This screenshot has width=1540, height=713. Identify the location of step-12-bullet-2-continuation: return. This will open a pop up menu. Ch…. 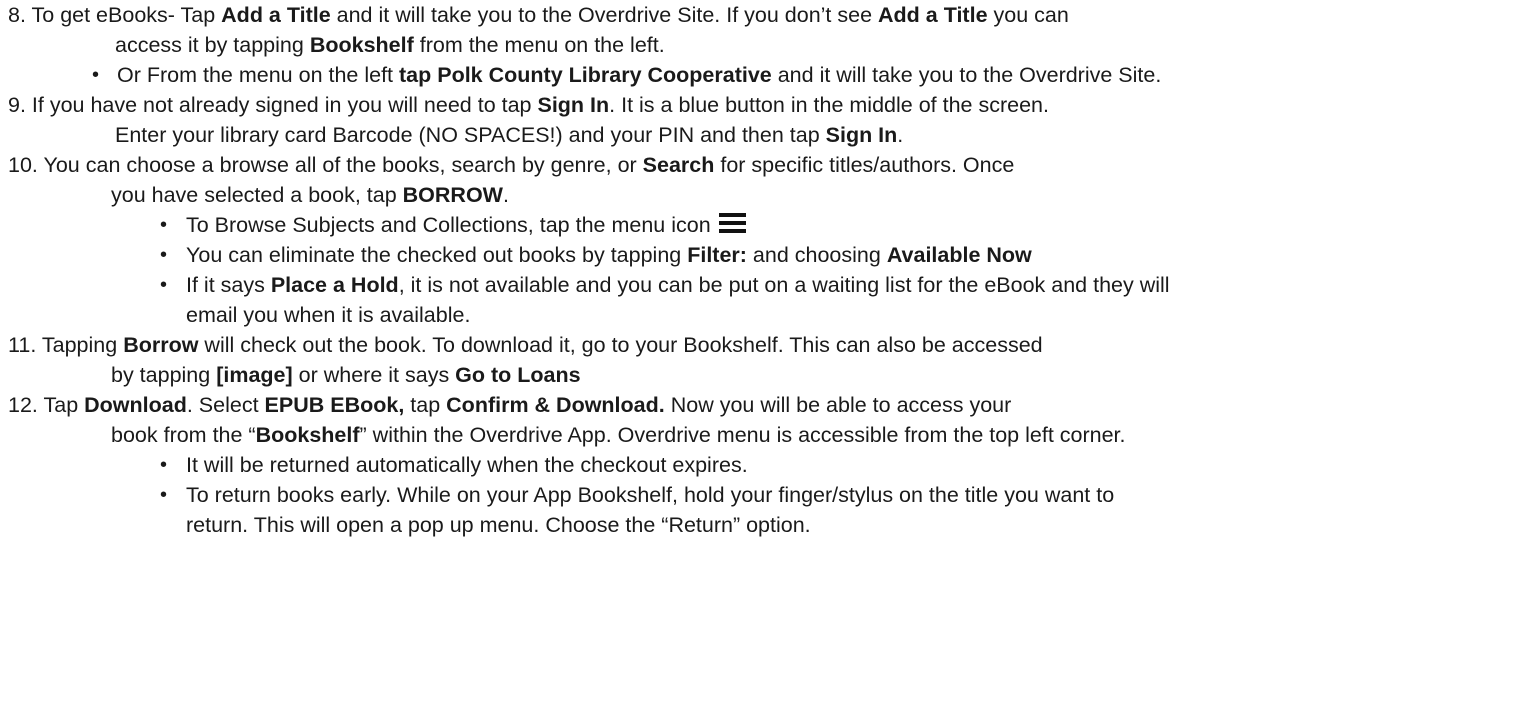
(498, 525).